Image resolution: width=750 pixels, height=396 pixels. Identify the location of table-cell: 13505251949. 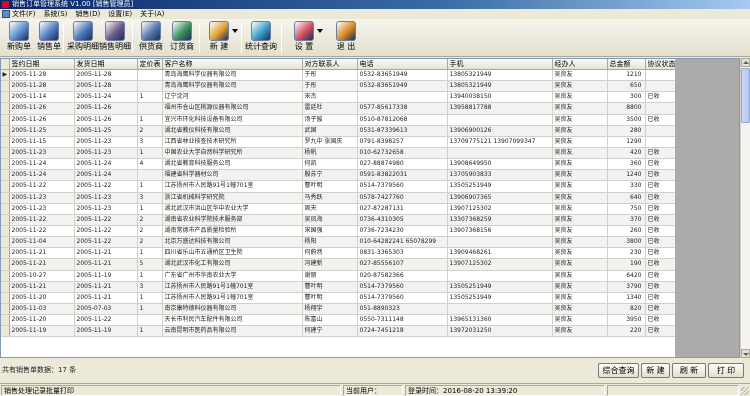
(500, 298).